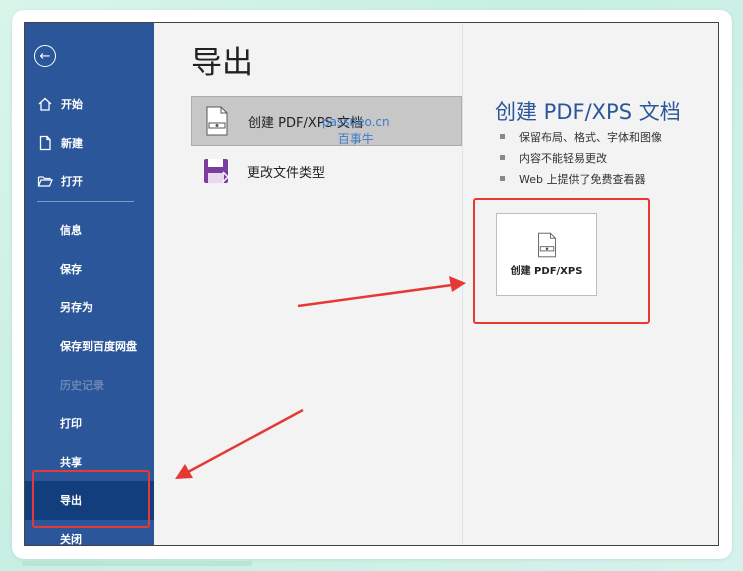 Image resolution: width=743 pixels, height=571 pixels. Describe the element at coordinates (45, 181) in the screenshot. I see `open-folder-icon` at that location.